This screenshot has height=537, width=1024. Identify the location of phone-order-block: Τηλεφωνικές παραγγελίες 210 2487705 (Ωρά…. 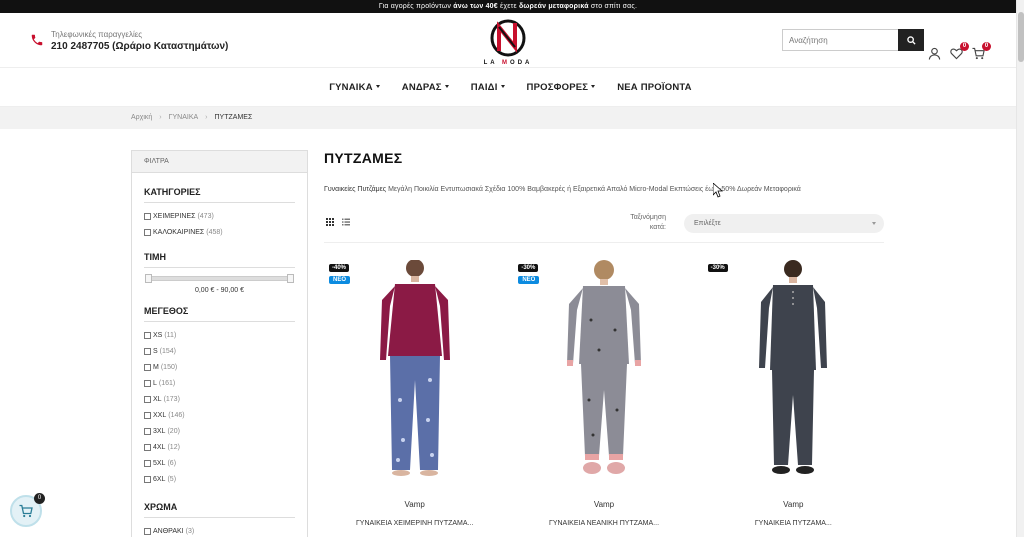
(129, 41).